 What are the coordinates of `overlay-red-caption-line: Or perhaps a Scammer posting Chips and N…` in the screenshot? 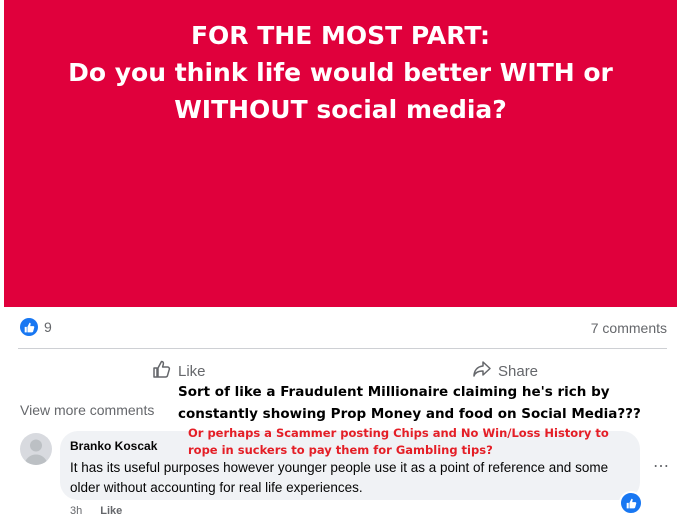 It's located at (398, 433).